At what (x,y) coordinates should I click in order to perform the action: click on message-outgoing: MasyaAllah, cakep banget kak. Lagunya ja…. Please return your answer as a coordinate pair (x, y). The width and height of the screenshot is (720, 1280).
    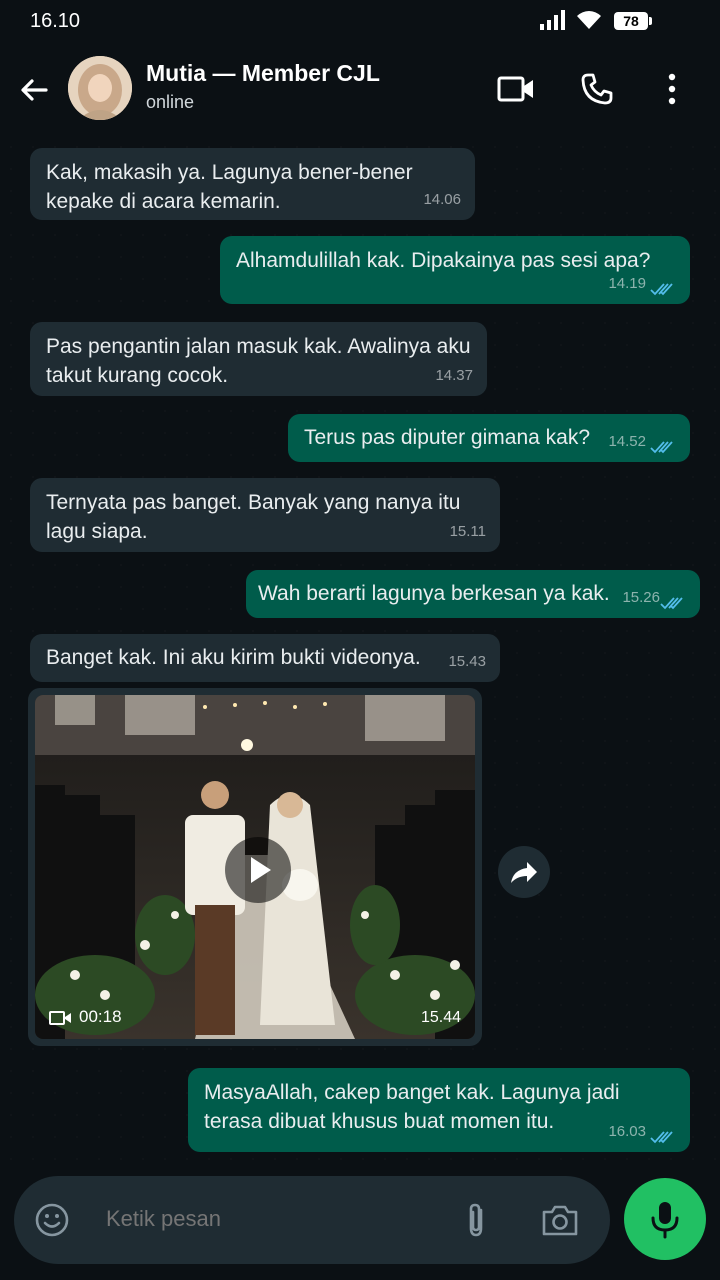
    Looking at the image, I should click on (439, 1110).